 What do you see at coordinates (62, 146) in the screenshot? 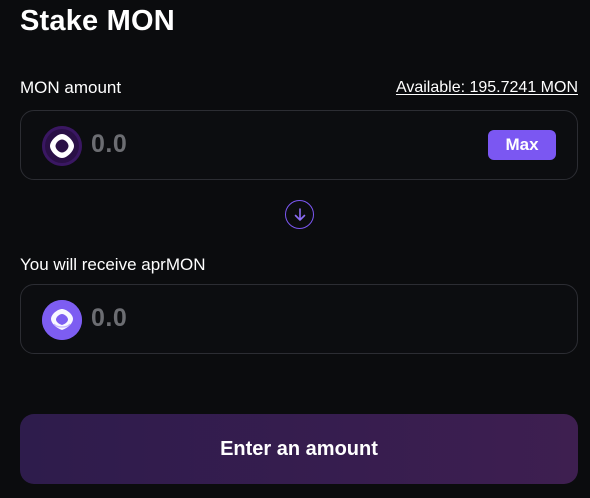
I see `mon-token-icon` at bounding box center [62, 146].